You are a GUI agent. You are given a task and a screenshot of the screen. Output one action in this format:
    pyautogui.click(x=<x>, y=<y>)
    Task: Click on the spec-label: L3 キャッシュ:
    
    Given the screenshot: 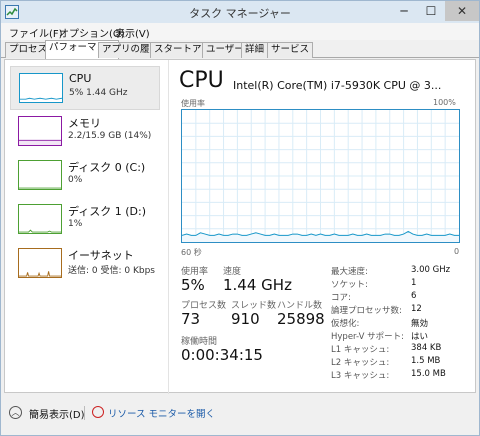 What is the action you would take?
    pyautogui.click(x=360, y=376)
    